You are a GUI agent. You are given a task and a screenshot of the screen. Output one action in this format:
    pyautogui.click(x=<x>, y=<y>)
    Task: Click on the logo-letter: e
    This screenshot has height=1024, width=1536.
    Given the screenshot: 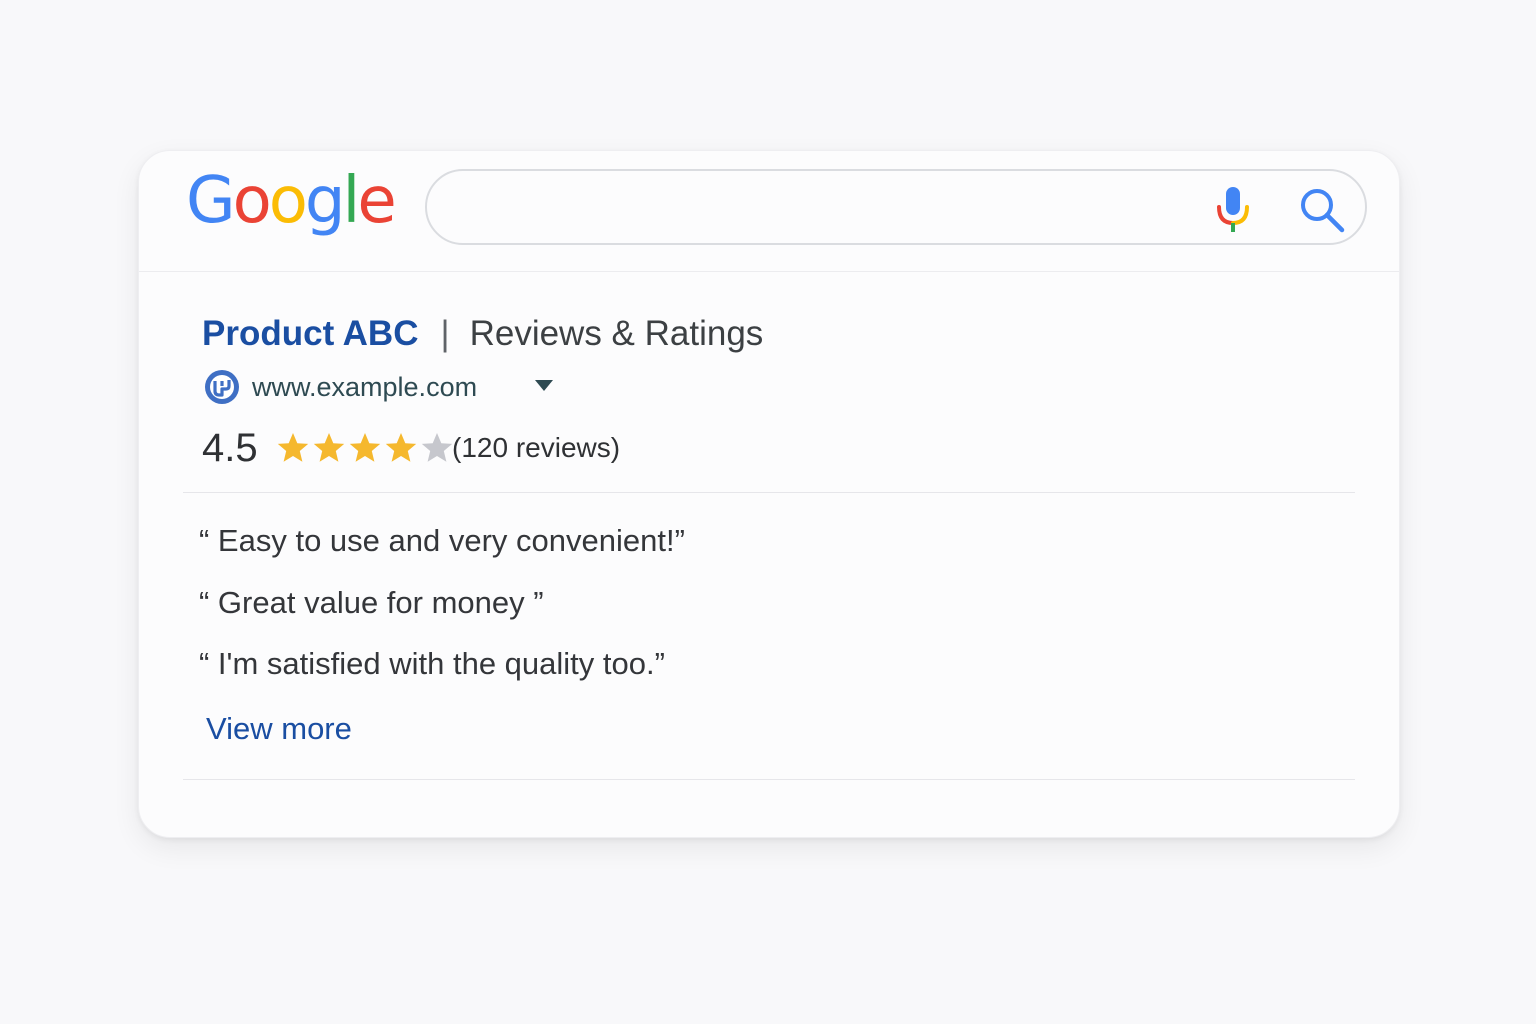 What is the action you would take?
    pyautogui.click(x=376, y=201)
    